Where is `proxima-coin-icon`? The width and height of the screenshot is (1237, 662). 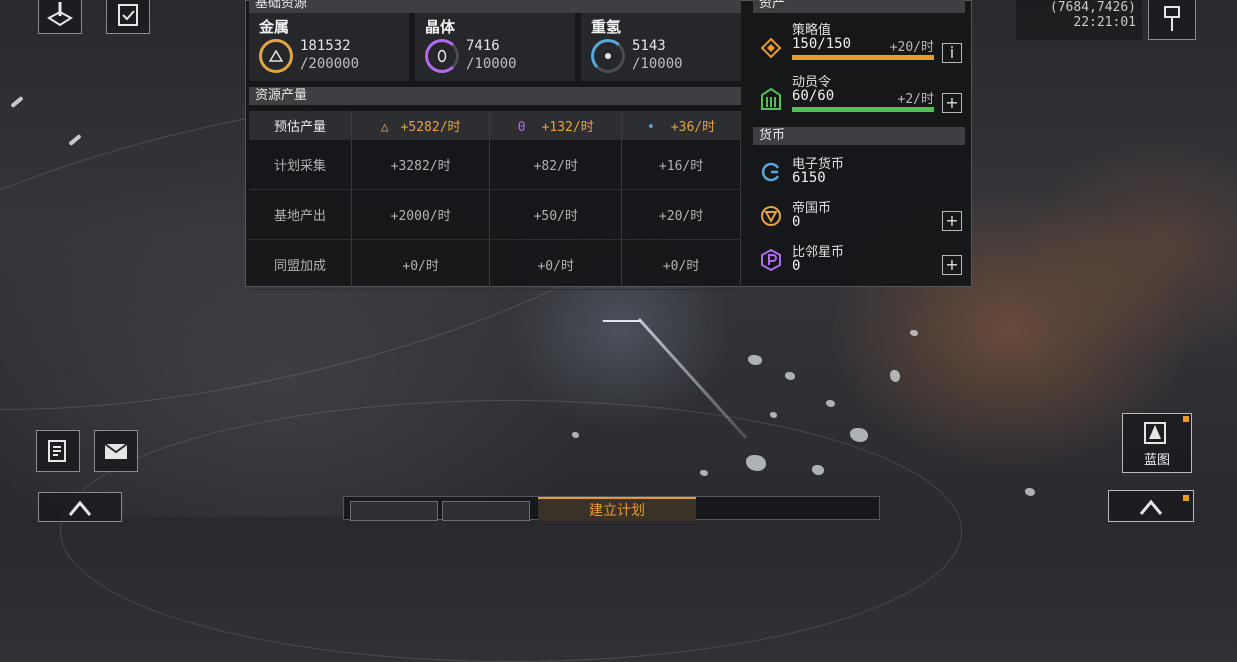
proxima-coin-icon is located at coordinates (771, 260).